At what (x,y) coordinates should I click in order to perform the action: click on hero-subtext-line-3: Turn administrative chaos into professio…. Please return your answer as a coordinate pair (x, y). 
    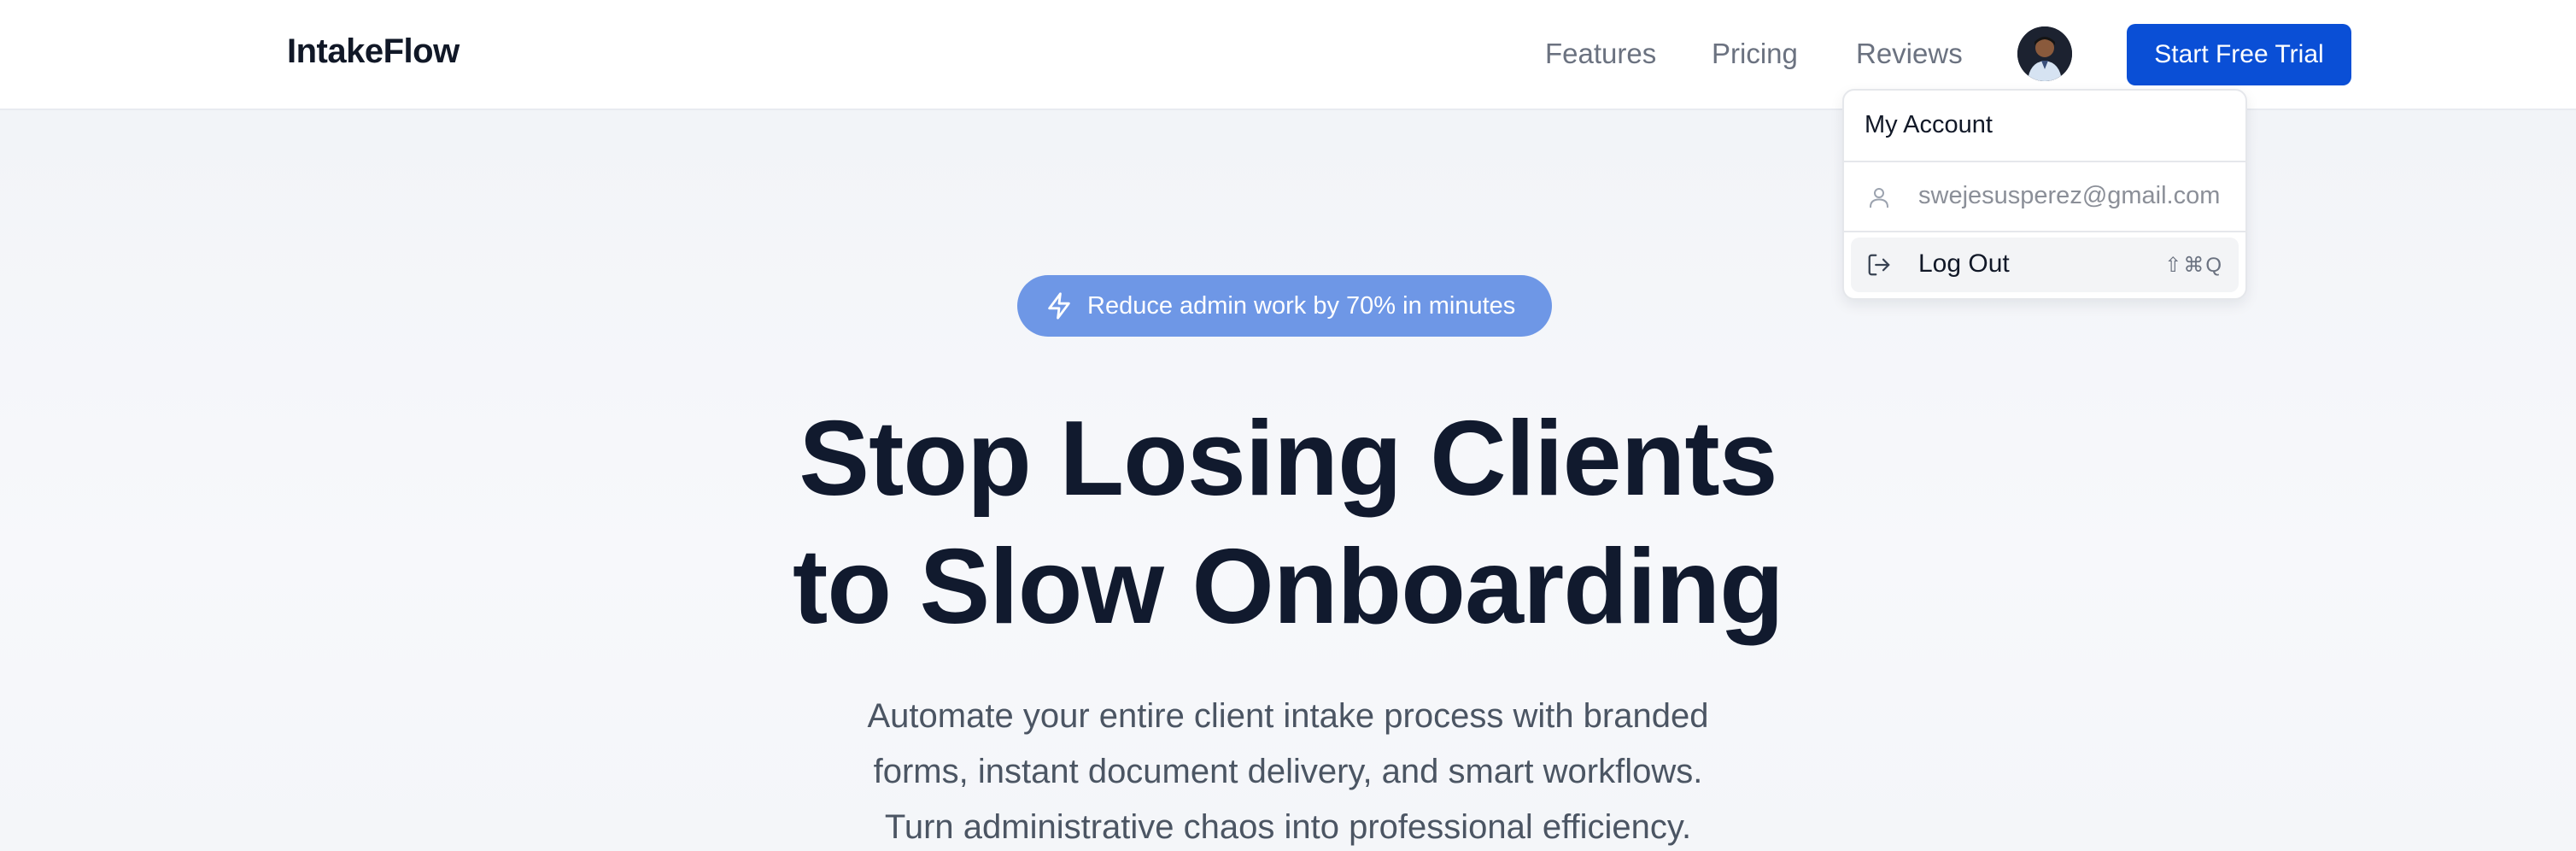
    Looking at the image, I should click on (1288, 827).